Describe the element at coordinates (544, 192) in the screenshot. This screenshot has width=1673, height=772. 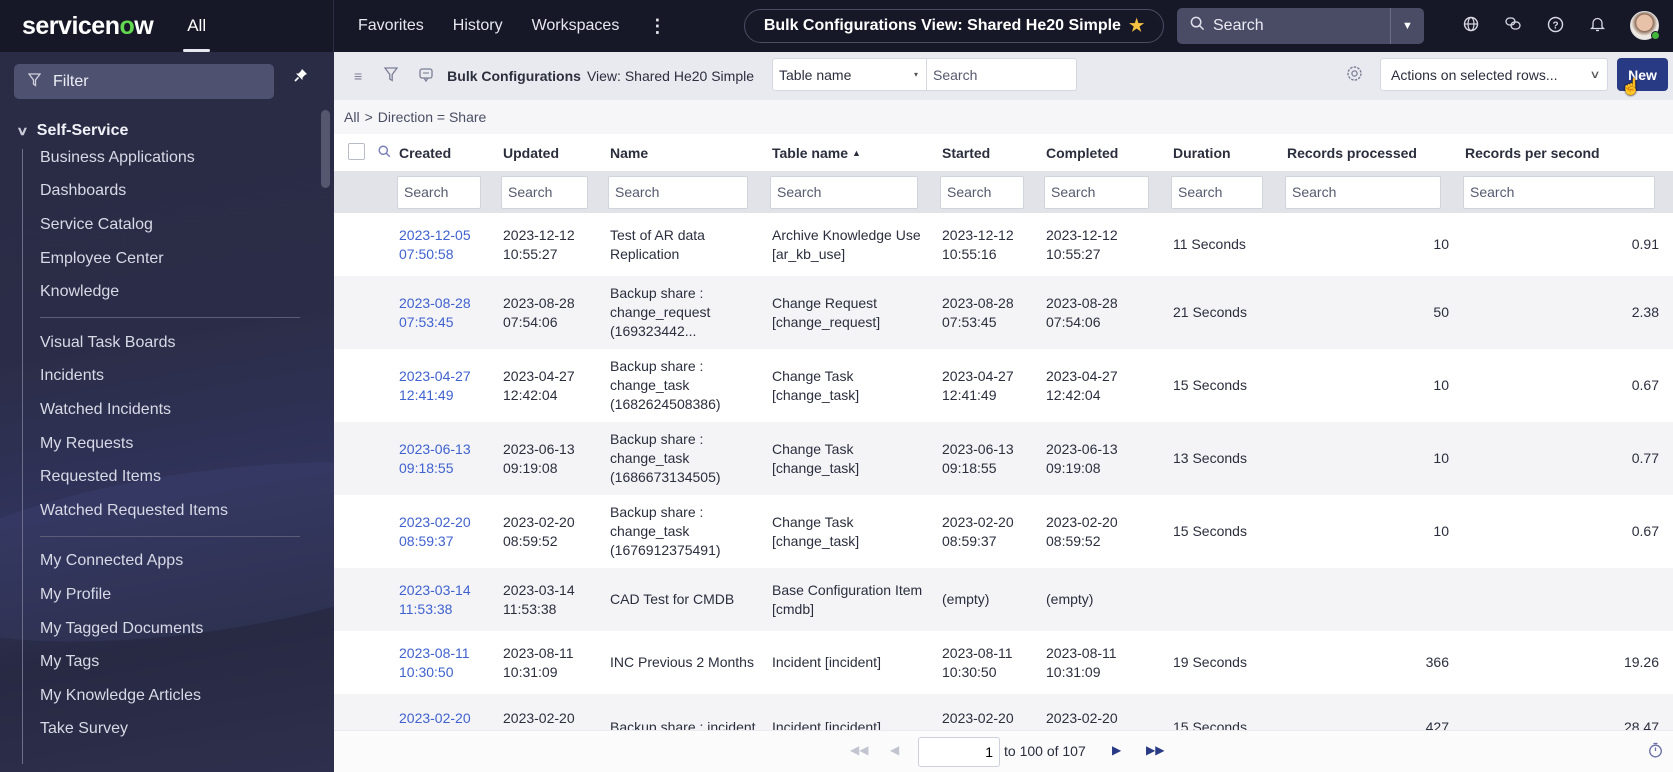
I see `search-updated` at that location.